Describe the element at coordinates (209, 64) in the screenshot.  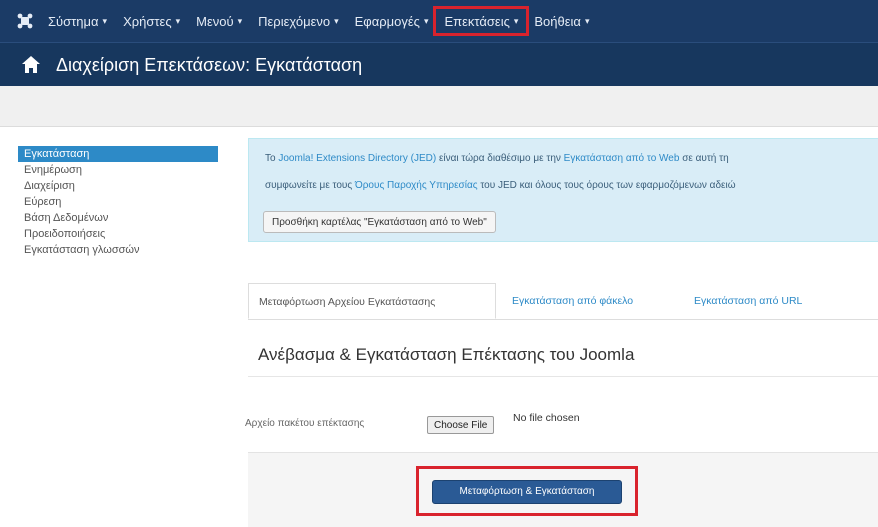
I see `page-title: Διαχείριση Επεκτάσεων: Εγκατάσταση` at that location.